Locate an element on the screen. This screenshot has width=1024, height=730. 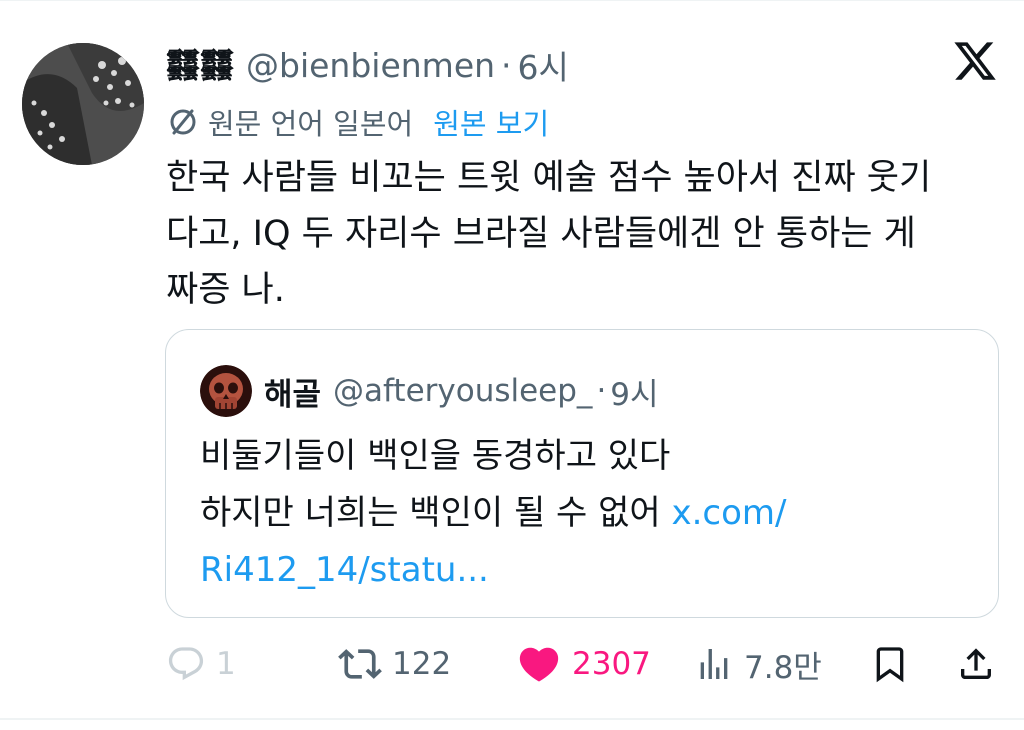
quote-display-name: 해골 is located at coordinates (292, 391).